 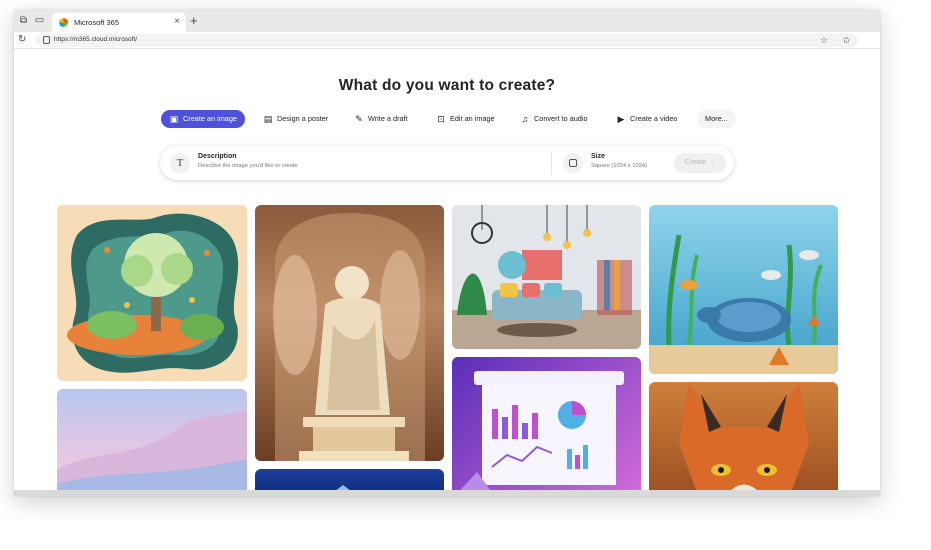 I want to click on chip-design-a-poster: ▤ Design a poster, so click(x=295, y=119).